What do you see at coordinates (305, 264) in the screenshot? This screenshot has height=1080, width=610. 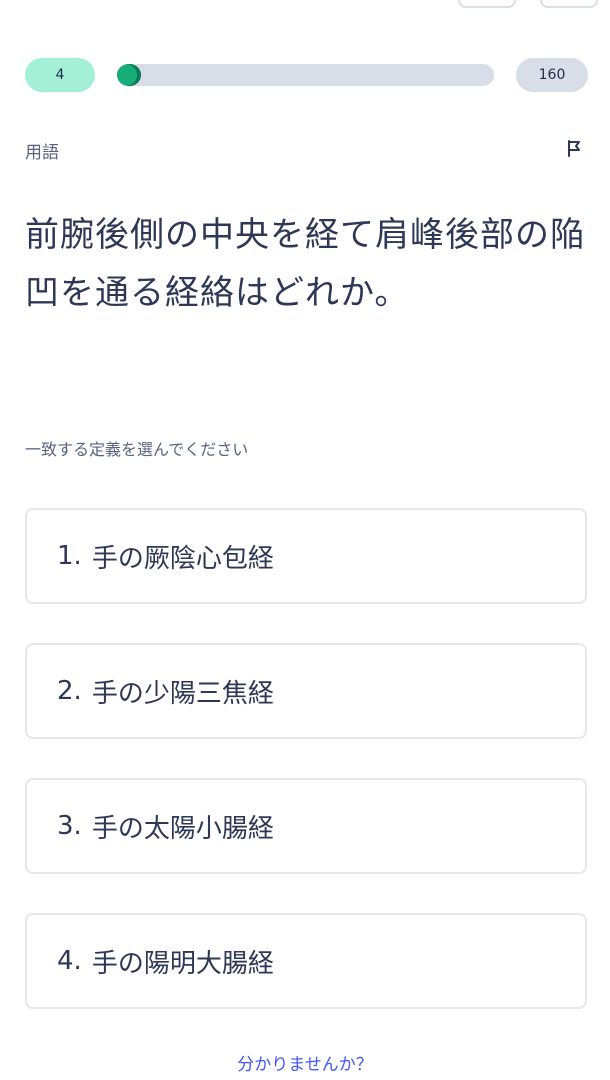 I see `question-text: 前腕後側の中央を経て肩峰後部の陥凹を通る経絡はどれか。` at bounding box center [305, 264].